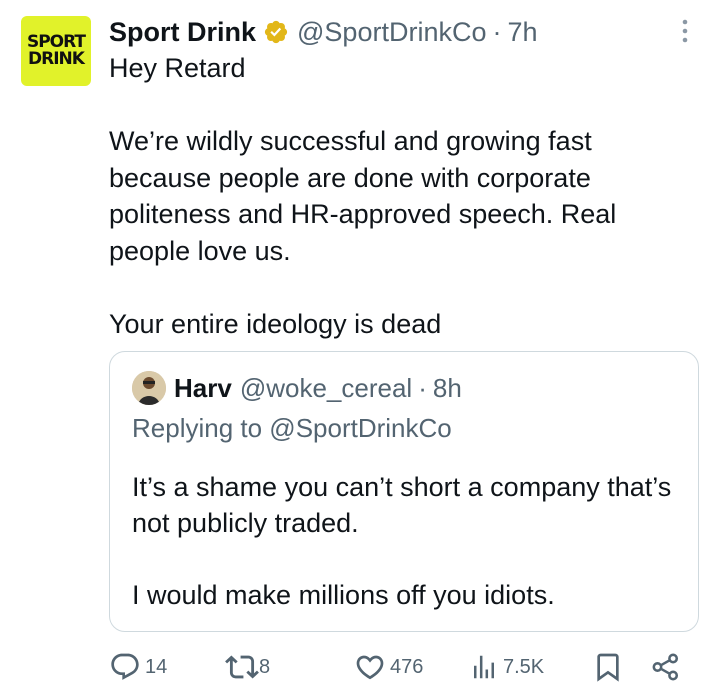  What do you see at coordinates (182, 32) in the screenshot?
I see `author-name: Sport Drink` at bounding box center [182, 32].